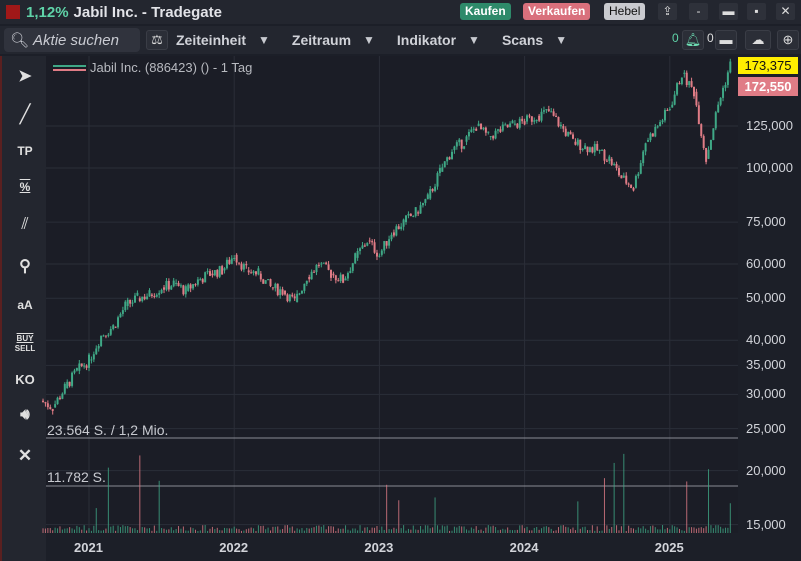  I want to click on ko-tool: KO, so click(25, 379).